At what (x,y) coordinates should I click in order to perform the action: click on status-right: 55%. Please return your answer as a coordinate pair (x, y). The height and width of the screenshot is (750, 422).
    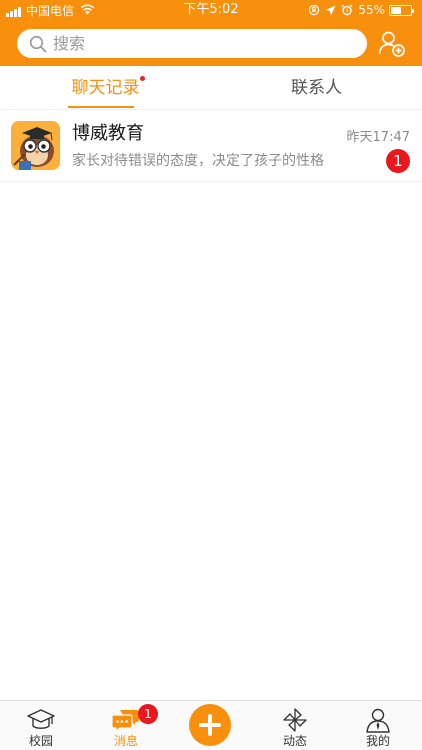
    Looking at the image, I should click on (358, 10).